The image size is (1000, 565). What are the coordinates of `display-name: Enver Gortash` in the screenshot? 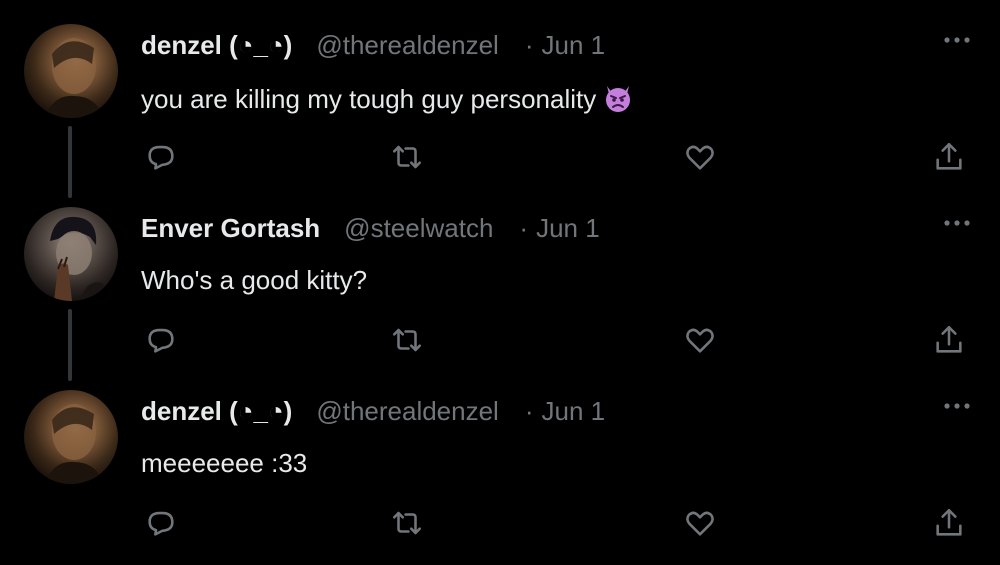 It's located at (230, 228).